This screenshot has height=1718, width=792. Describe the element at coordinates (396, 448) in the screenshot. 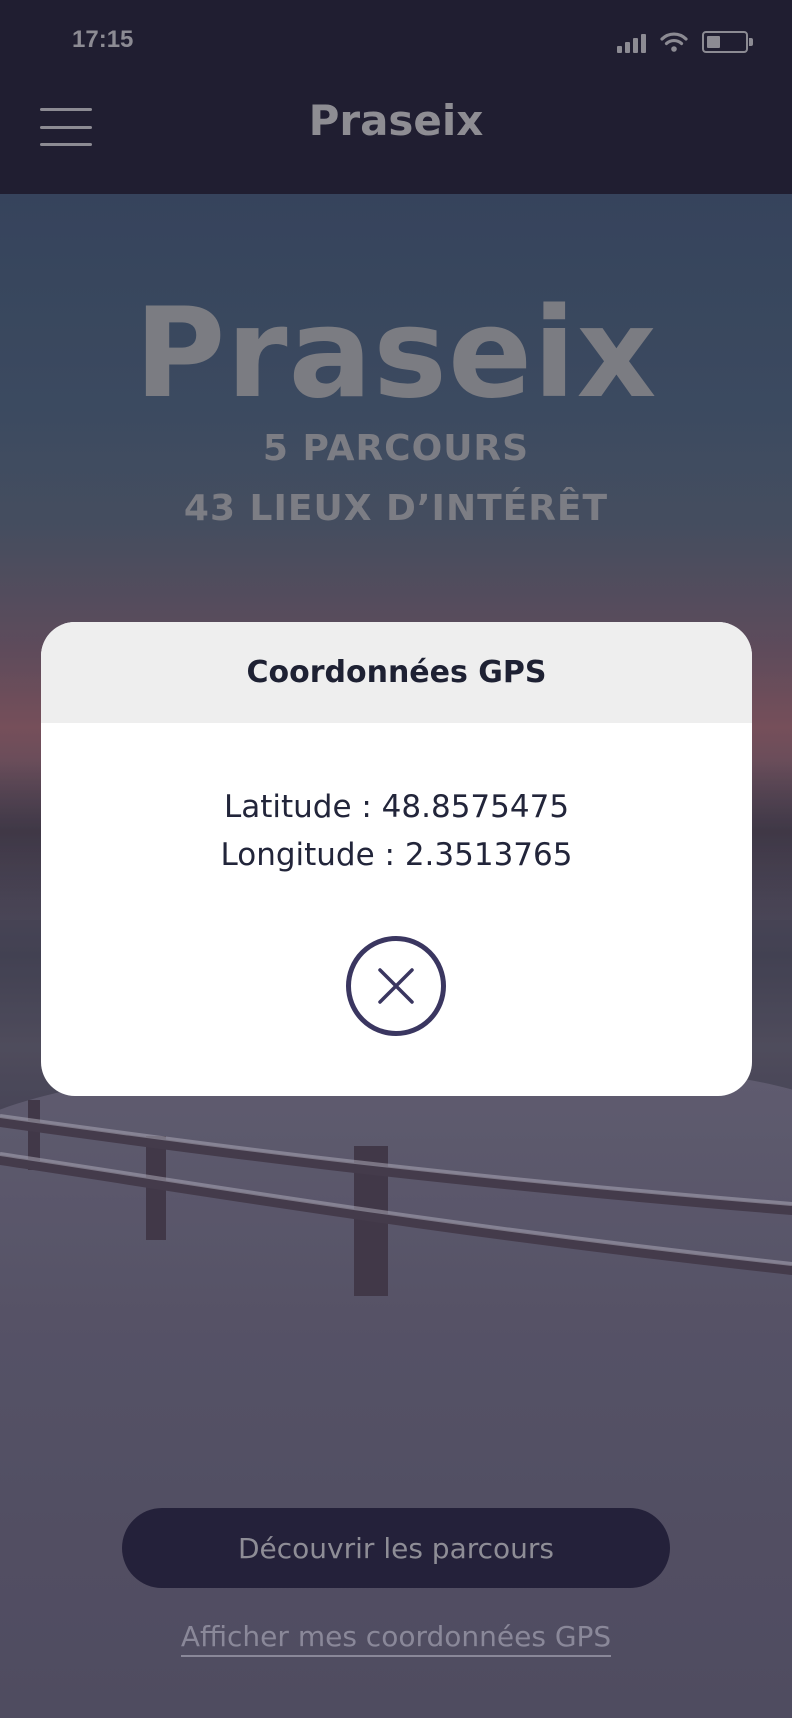

I see `hero-routes-count: 5 PARCOURS` at that location.